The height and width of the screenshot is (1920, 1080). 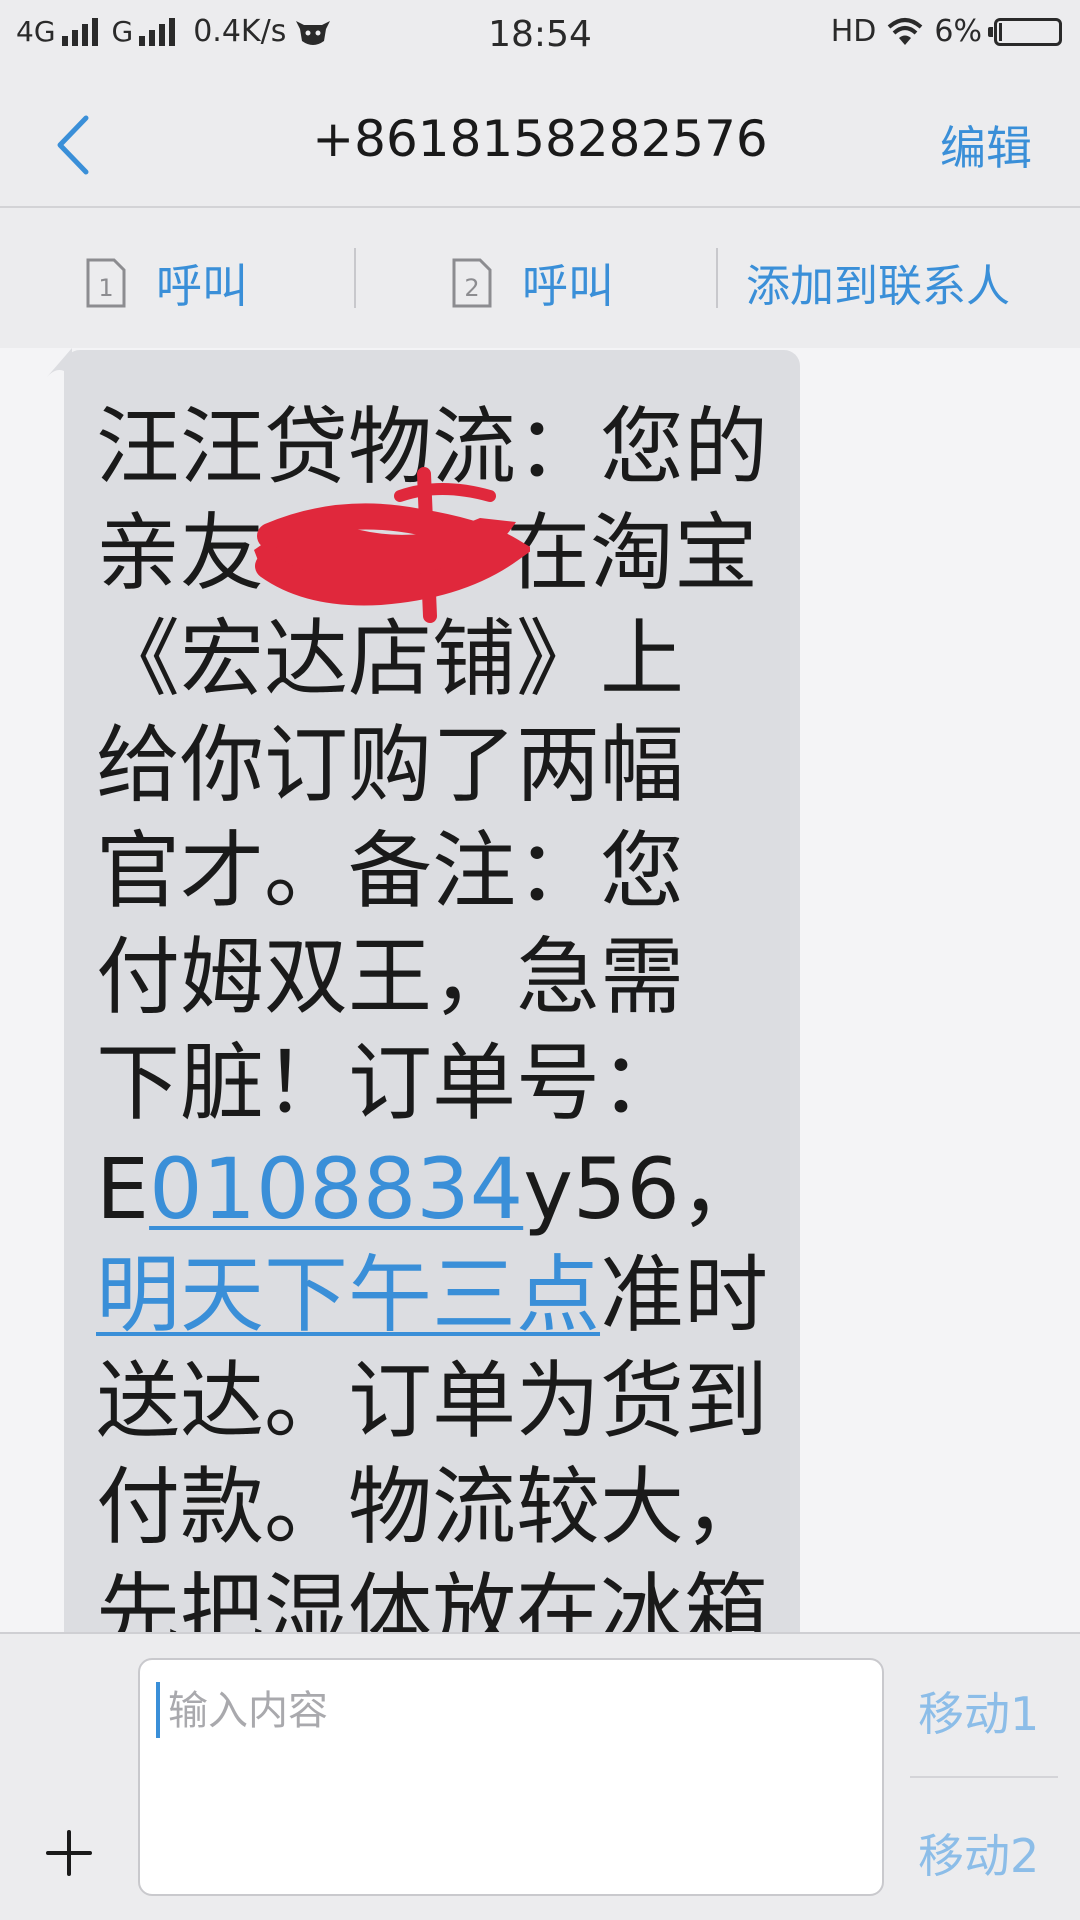 I want to click on message-input-placeholder: 输入内容, so click(x=248, y=1711).